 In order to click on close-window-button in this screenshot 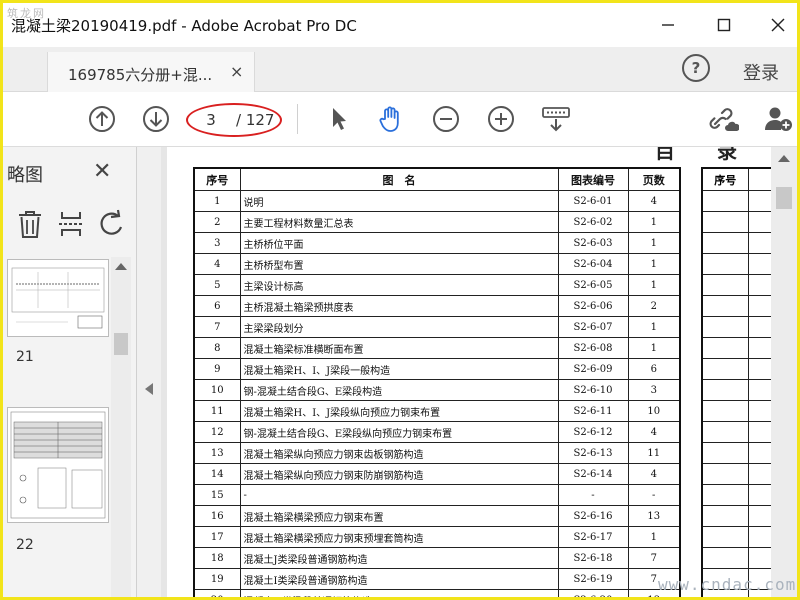, I will do `click(778, 25)`.